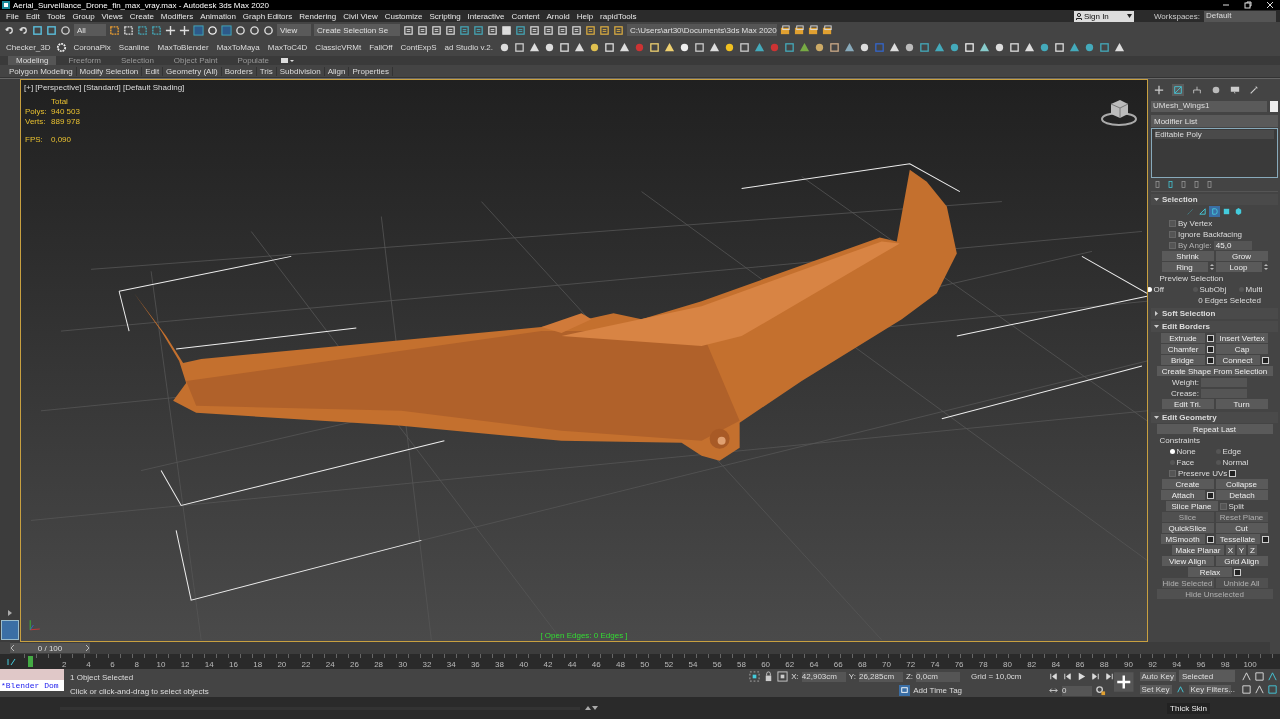 This screenshot has width=1280, height=719. I want to click on create-icon, so click(1159, 90).